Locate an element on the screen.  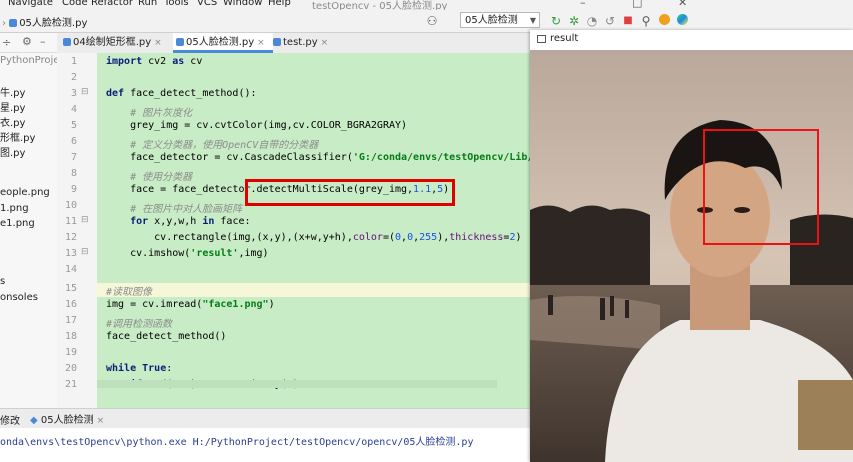
project-file: e1.png is located at coordinates (17, 223).